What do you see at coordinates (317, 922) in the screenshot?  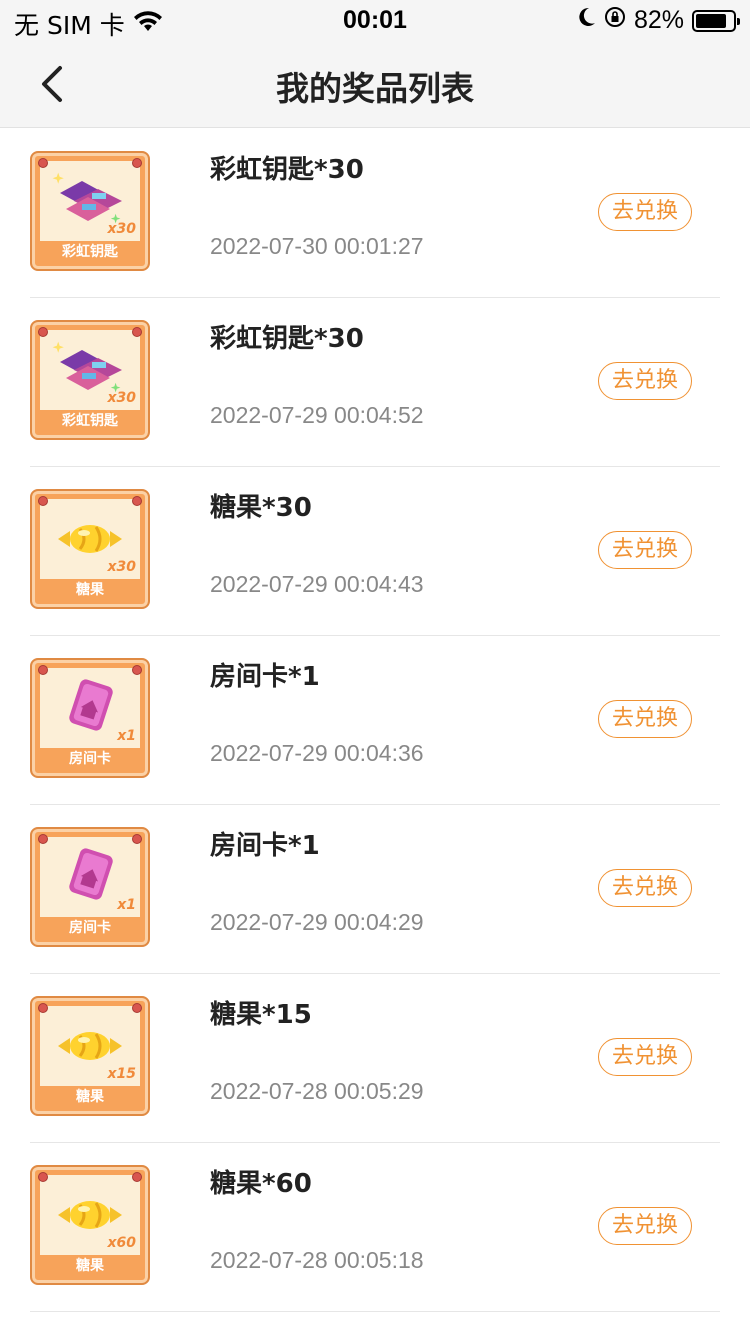 I see `prize-timestamp: 2022-07-29 00:04:29` at bounding box center [317, 922].